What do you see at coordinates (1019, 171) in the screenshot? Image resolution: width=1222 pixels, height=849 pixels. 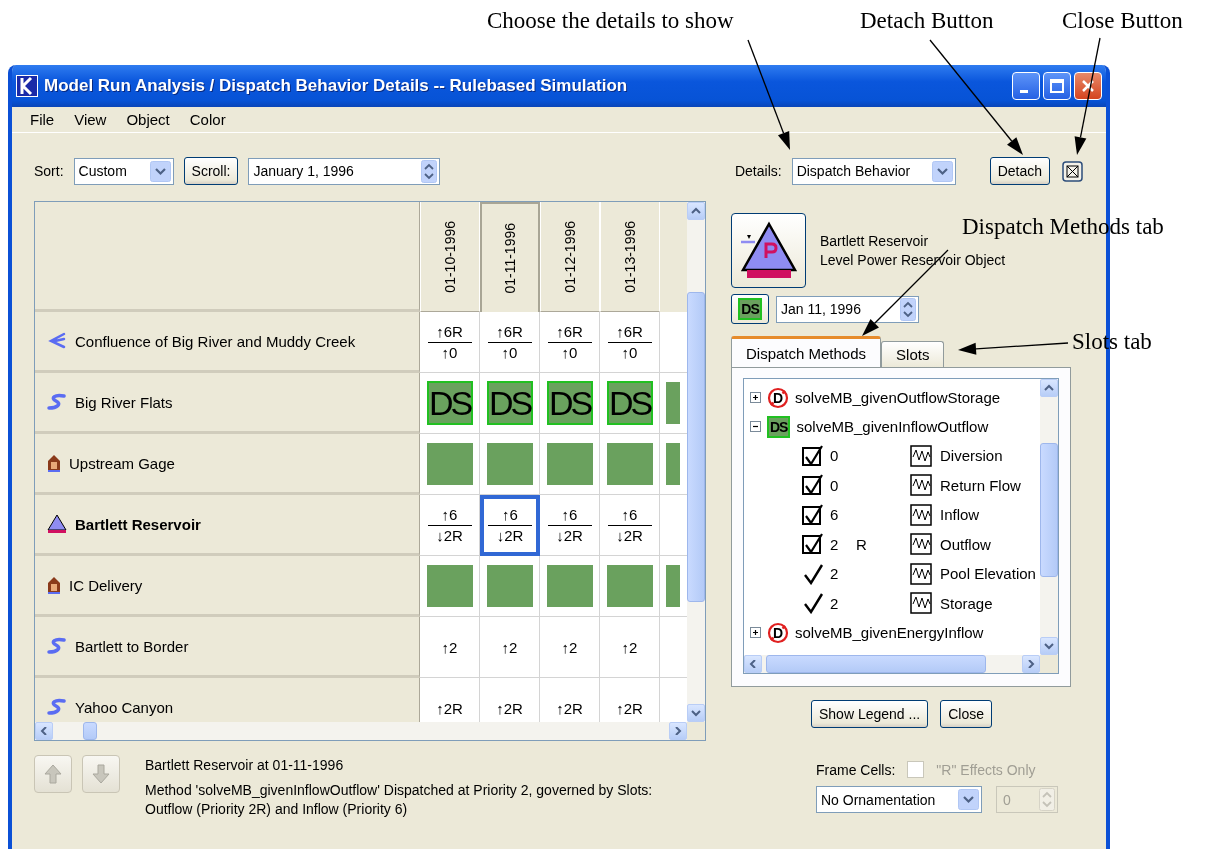 I see `detach-button: Detach` at bounding box center [1019, 171].